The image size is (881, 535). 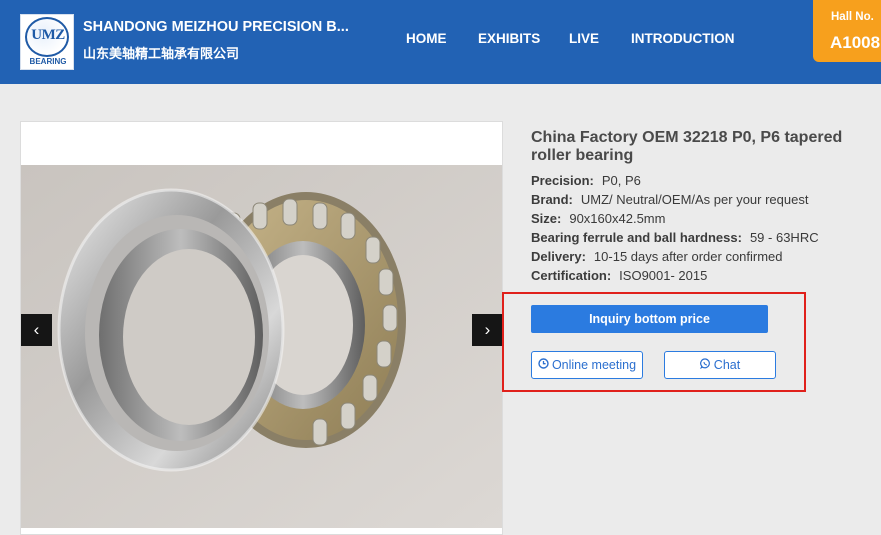 I want to click on inquiry-bottom-price-button: Inquiry bottom price, so click(x=649, y=319).